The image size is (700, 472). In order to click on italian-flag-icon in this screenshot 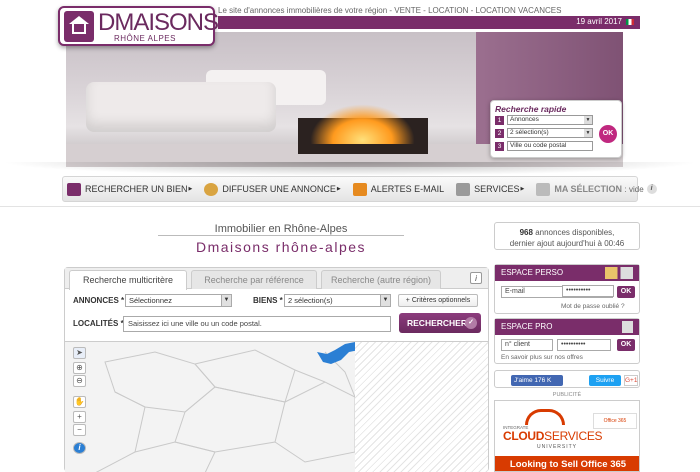, I will do `click(630, 22)`.